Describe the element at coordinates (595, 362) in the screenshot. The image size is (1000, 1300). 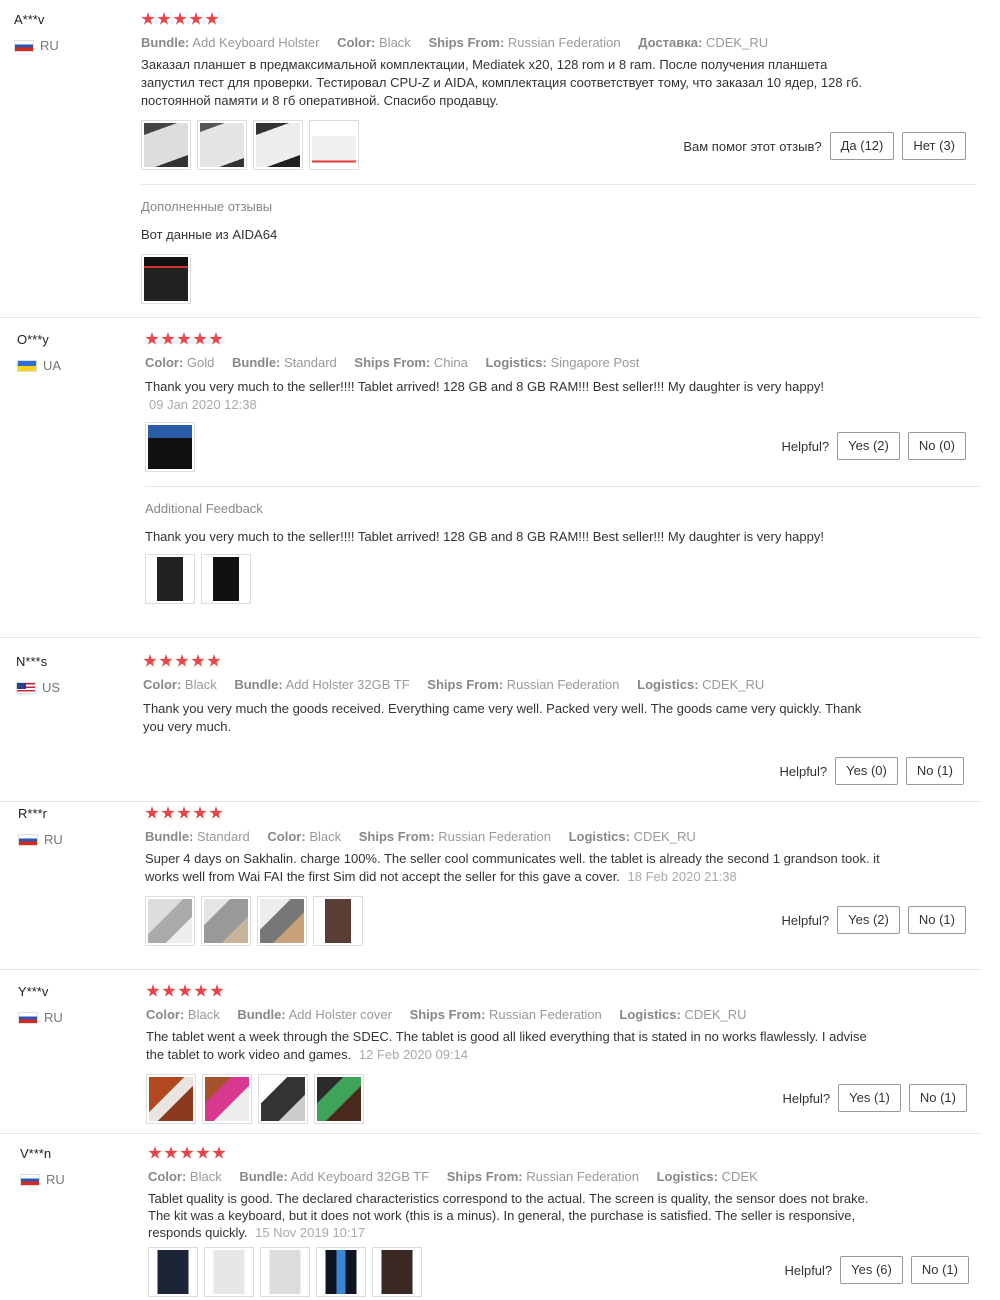
I see `attr-value: Singapore Post` at that location.